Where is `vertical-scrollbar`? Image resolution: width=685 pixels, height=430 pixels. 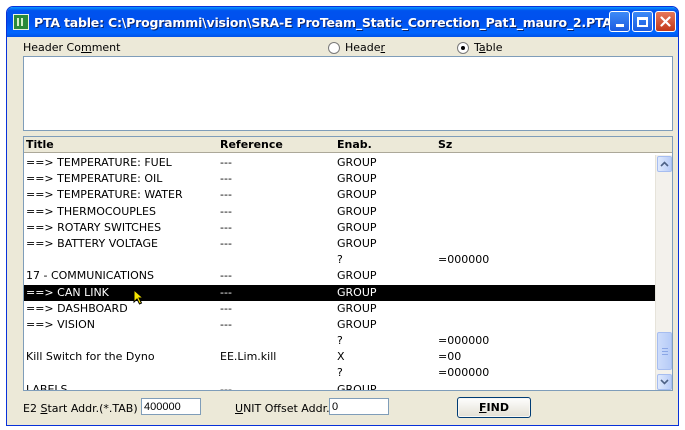 vertical-scrollbar is located at coordinates (663, 272).